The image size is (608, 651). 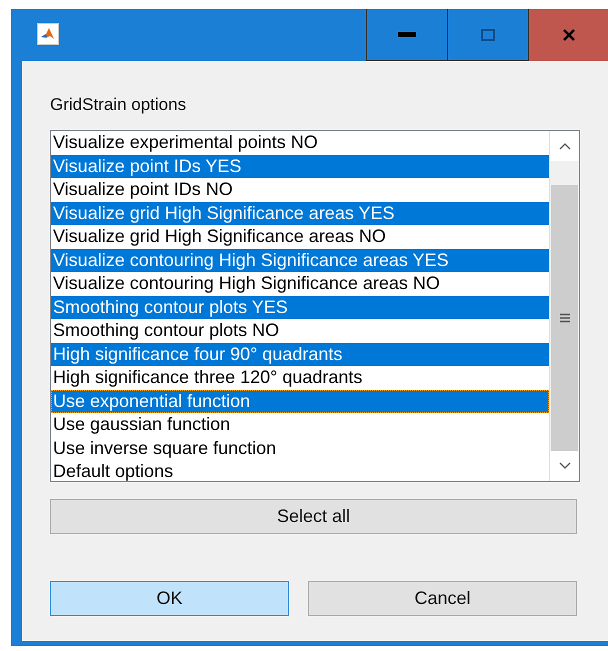 What do you see at coordinates (564, 466) in the screenshot?
I see `scroll-down-icon` at bounding box center [564, 466].